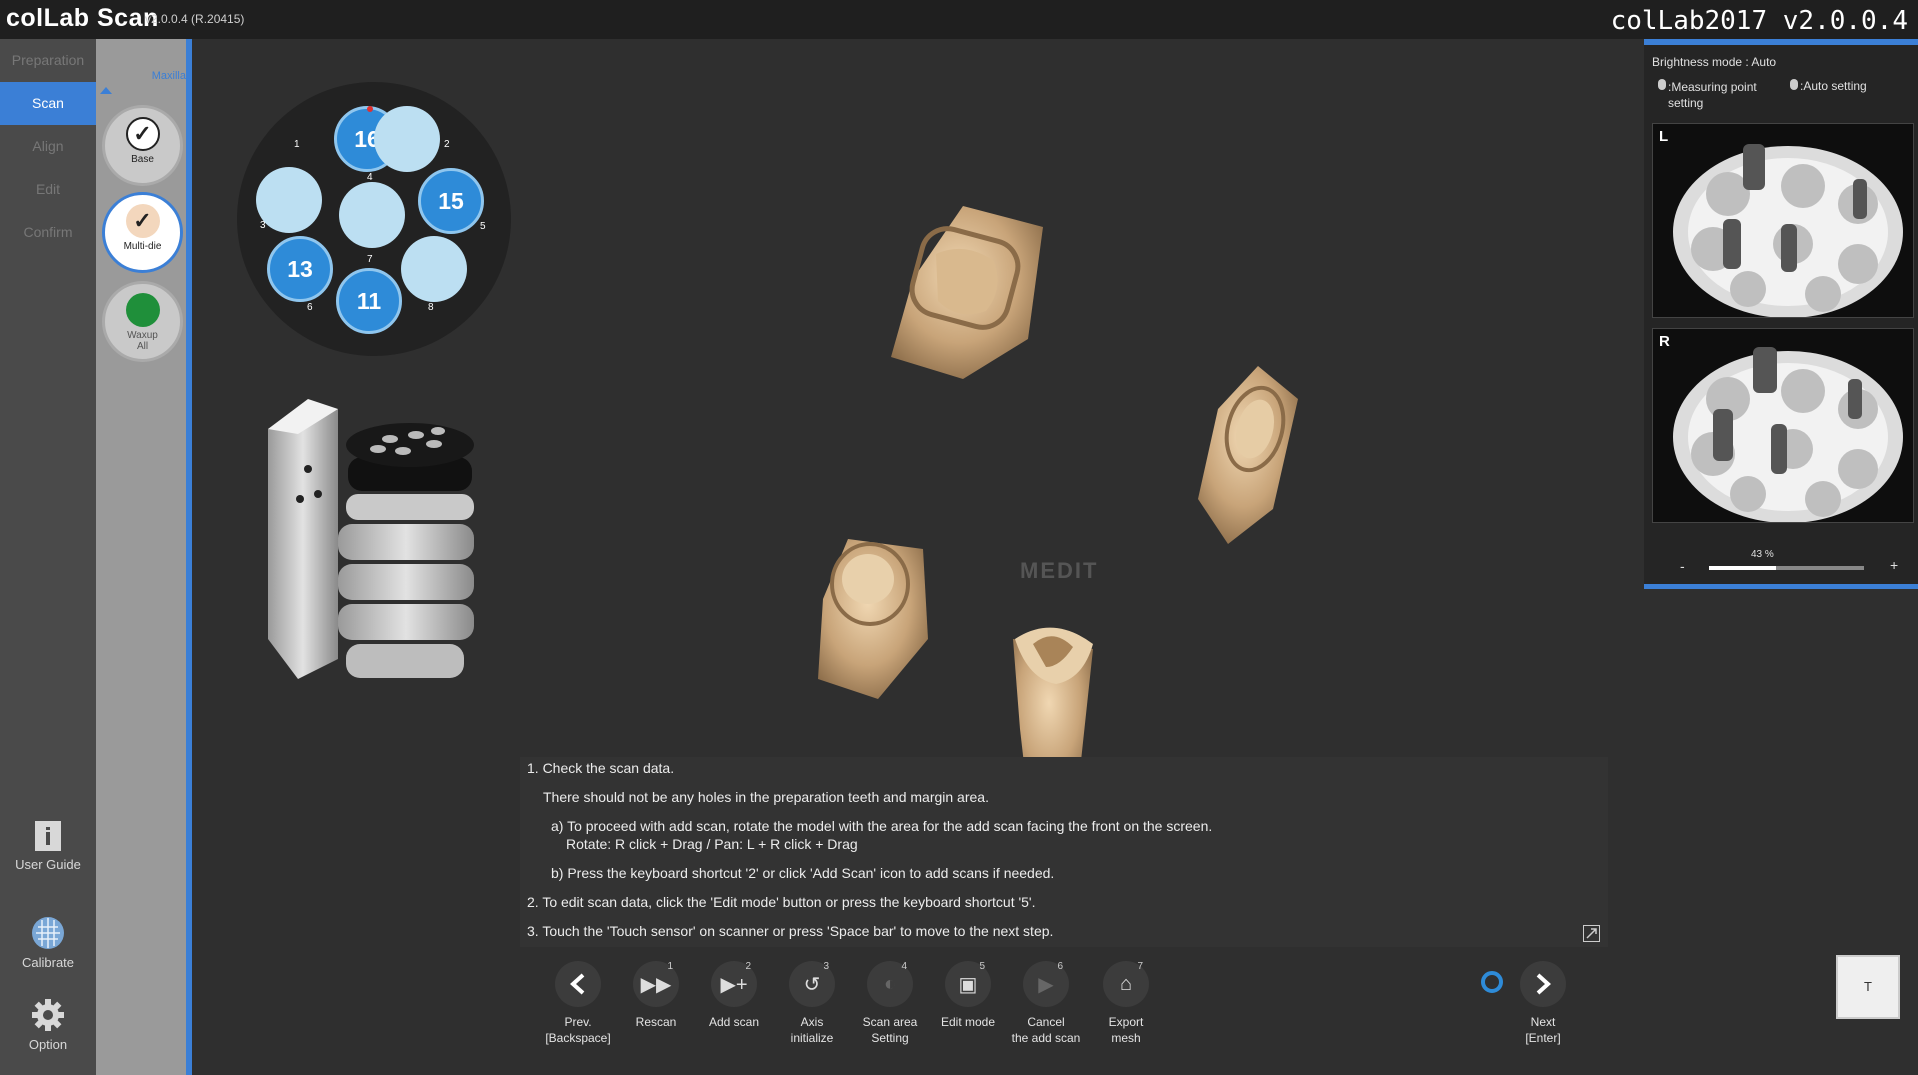 This screenshot has width=1918, height=1075. Describe the element at coordinates (1682, 566) in the screenshot. I see `zoom-out-button: -` at that location.